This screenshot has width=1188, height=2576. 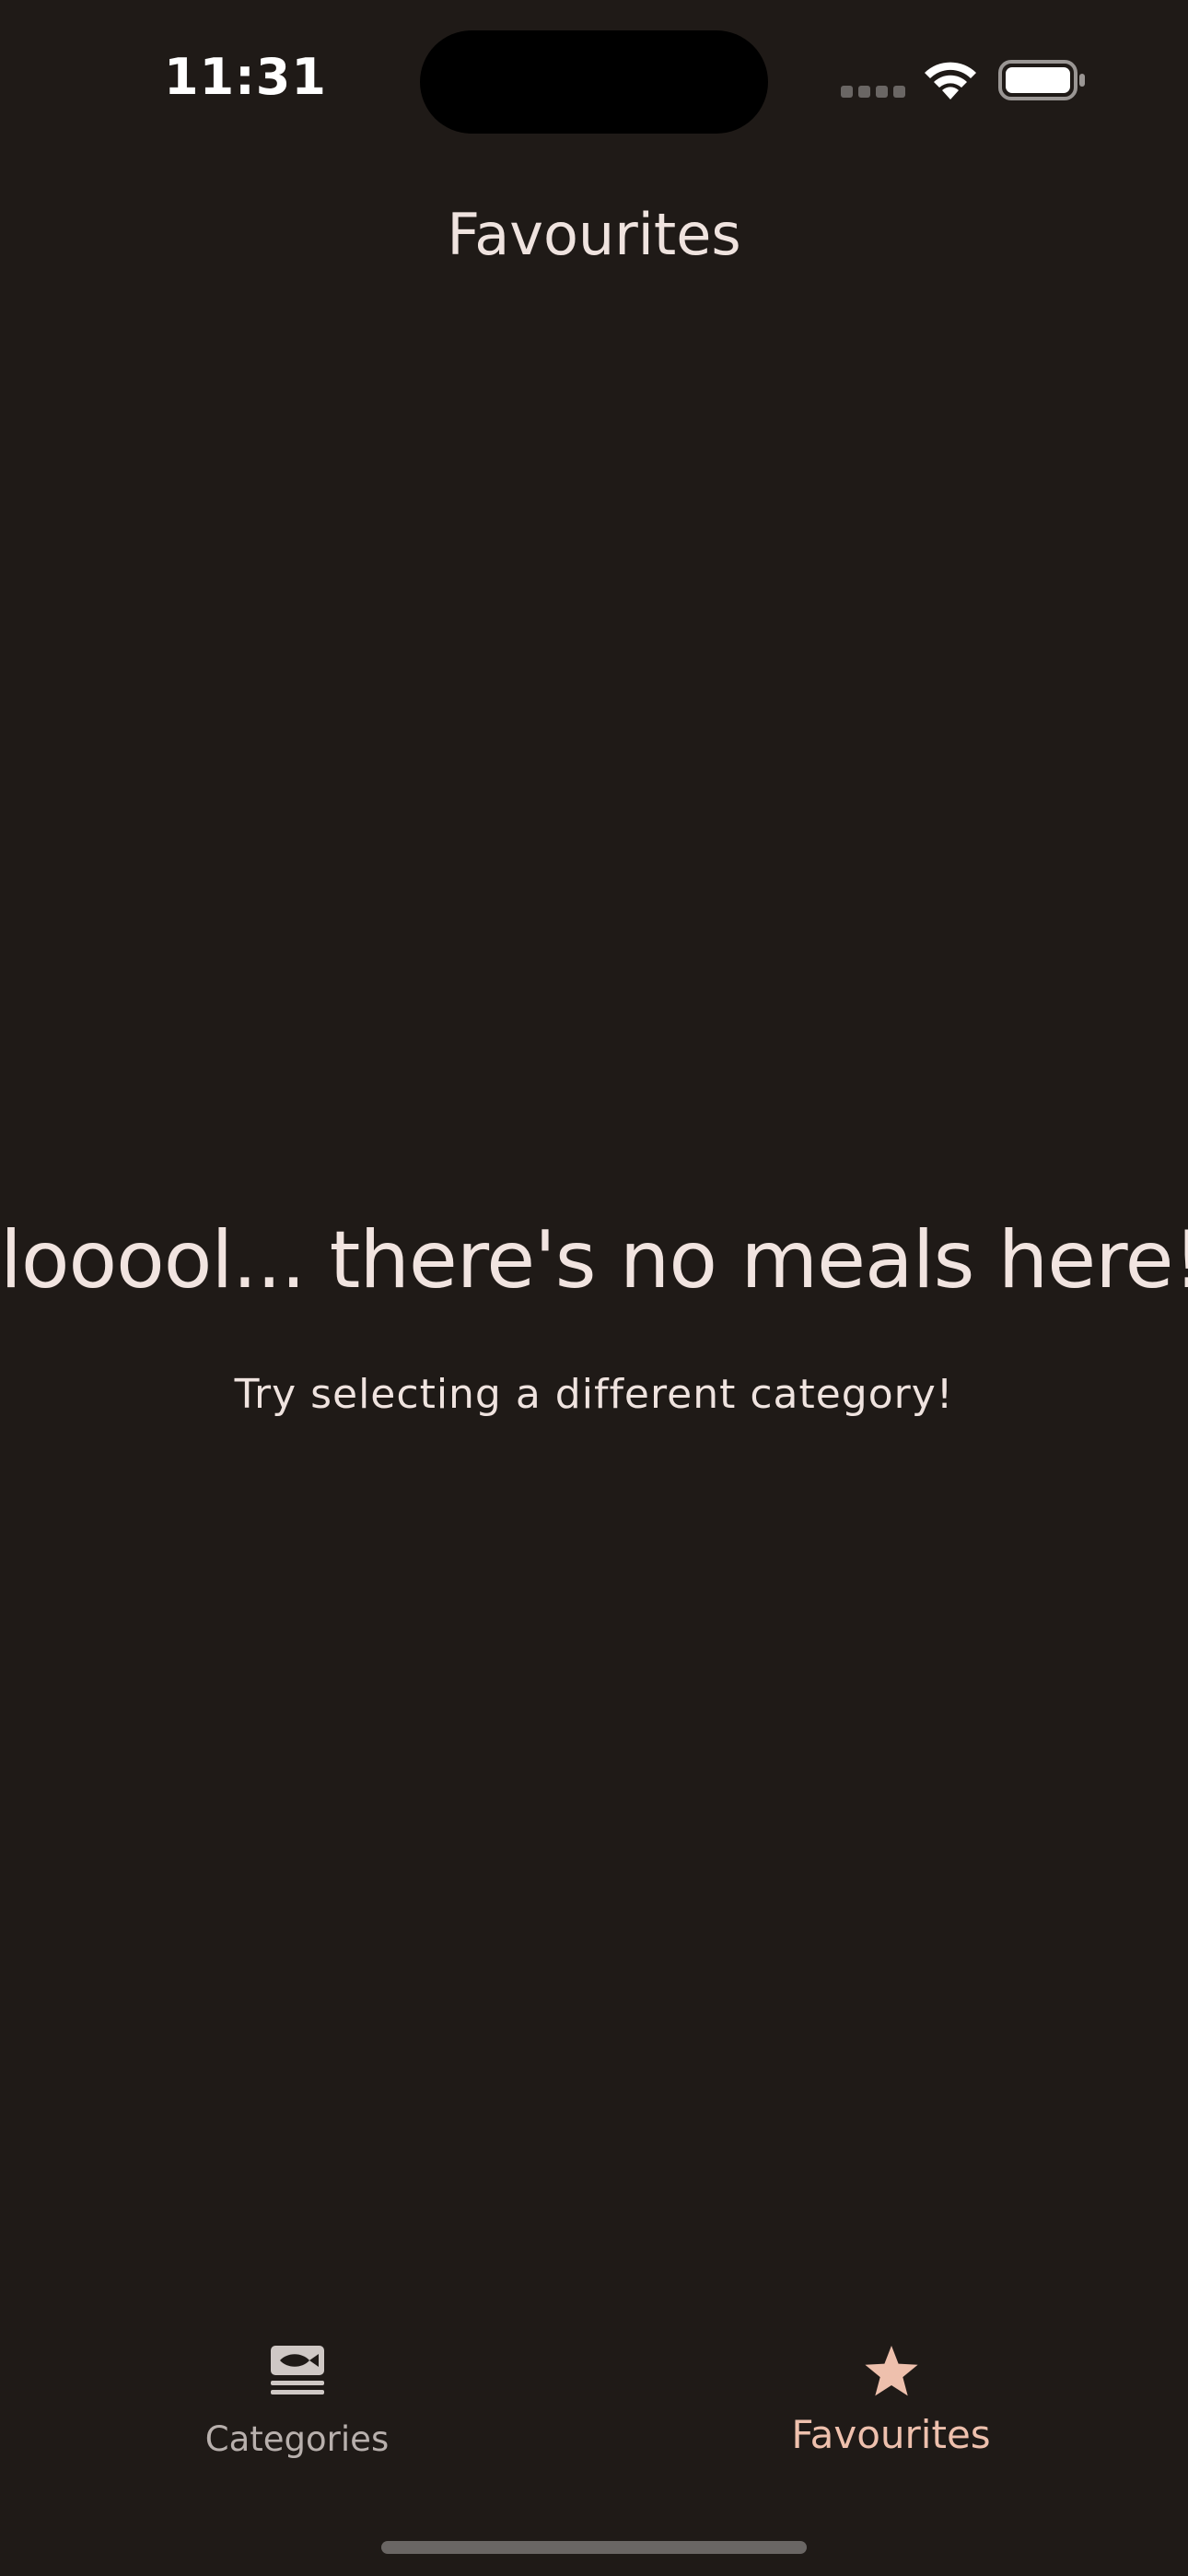 What do you see at coordinates (297, 2400) in the screenshot?
I see `tab-categories: Categories` at bounding box center [297, 2400].